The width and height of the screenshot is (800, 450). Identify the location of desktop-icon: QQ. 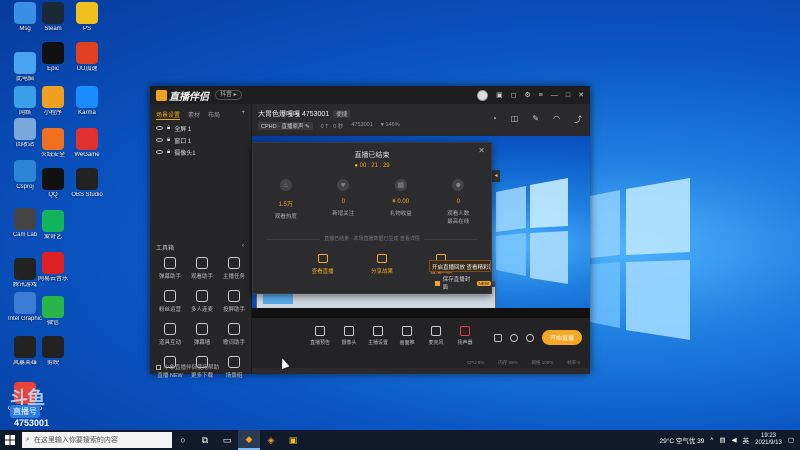
(53, 183).